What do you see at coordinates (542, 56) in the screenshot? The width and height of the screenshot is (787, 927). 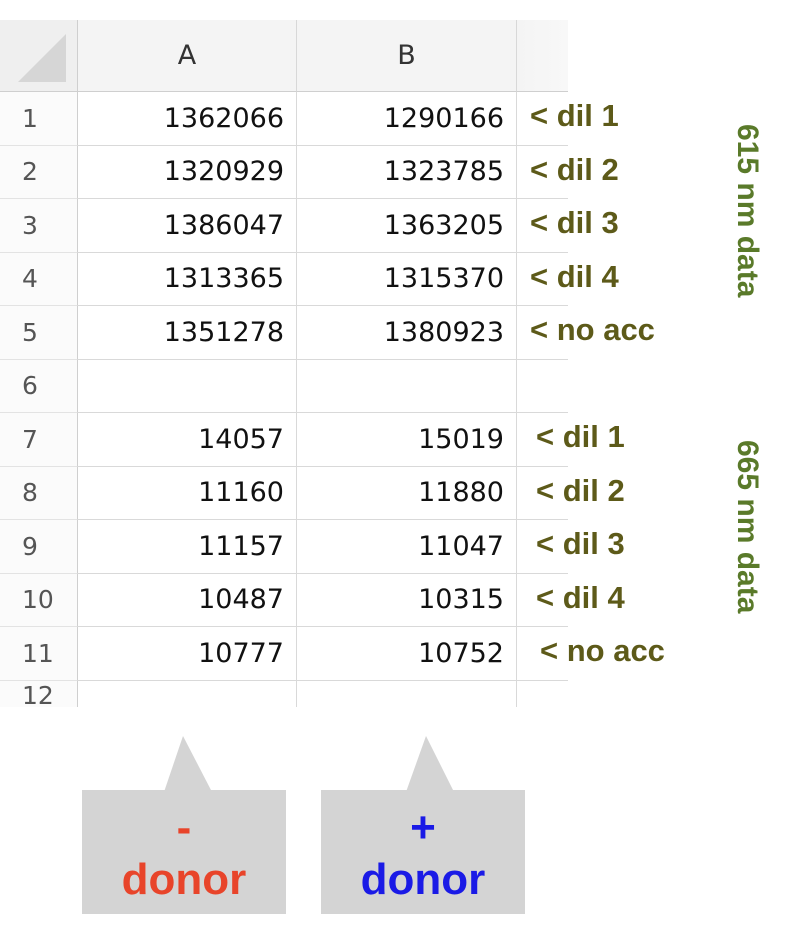 I see `column-header-c` at bounding box center [542, 56].